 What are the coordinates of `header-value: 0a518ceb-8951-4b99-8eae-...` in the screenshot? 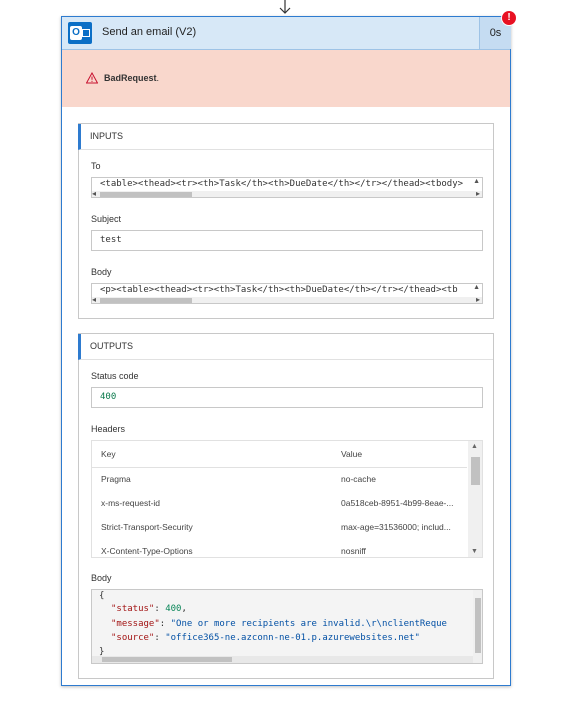 It's located at (397, 503).